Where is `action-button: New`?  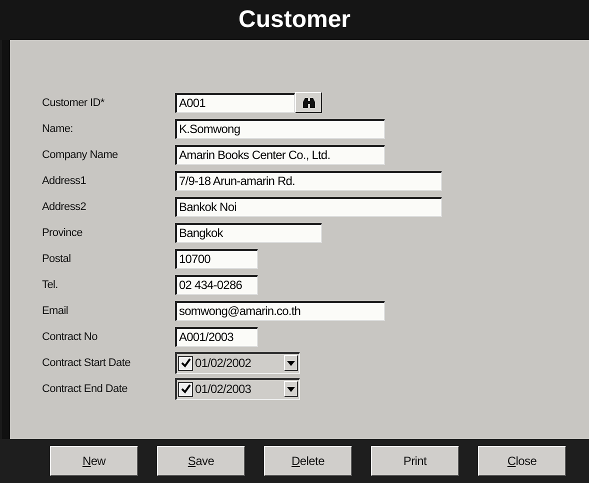 action-button: New is located at coordinates (94, 461).